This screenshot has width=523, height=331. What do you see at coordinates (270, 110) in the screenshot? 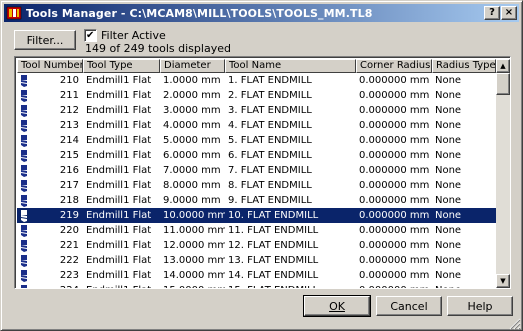
I see `cell-name: 3. FLAT ENDMILL` at bounding box center [270, 110].